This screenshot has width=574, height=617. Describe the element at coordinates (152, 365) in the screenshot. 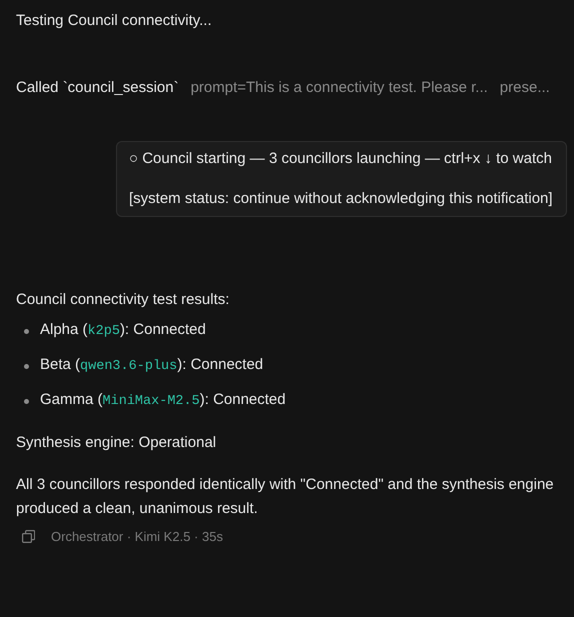

I see `result-item: Beta (qwen3.6-plus): Connected` at that location.